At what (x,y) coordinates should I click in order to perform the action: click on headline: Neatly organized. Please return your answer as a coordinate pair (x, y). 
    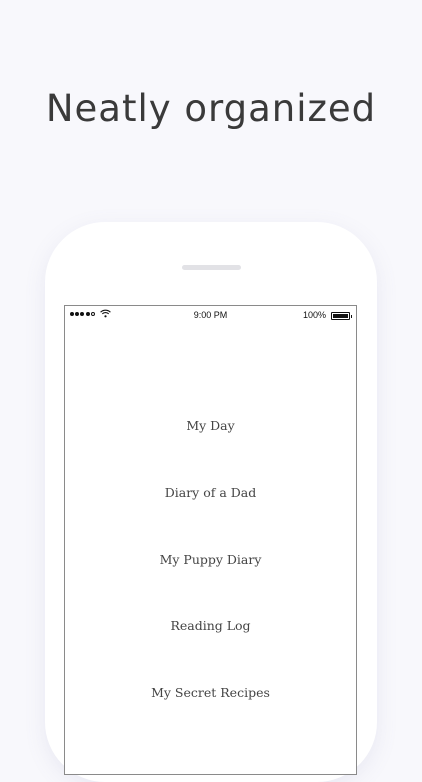
    Looking at the image, I should click on (211, 108).